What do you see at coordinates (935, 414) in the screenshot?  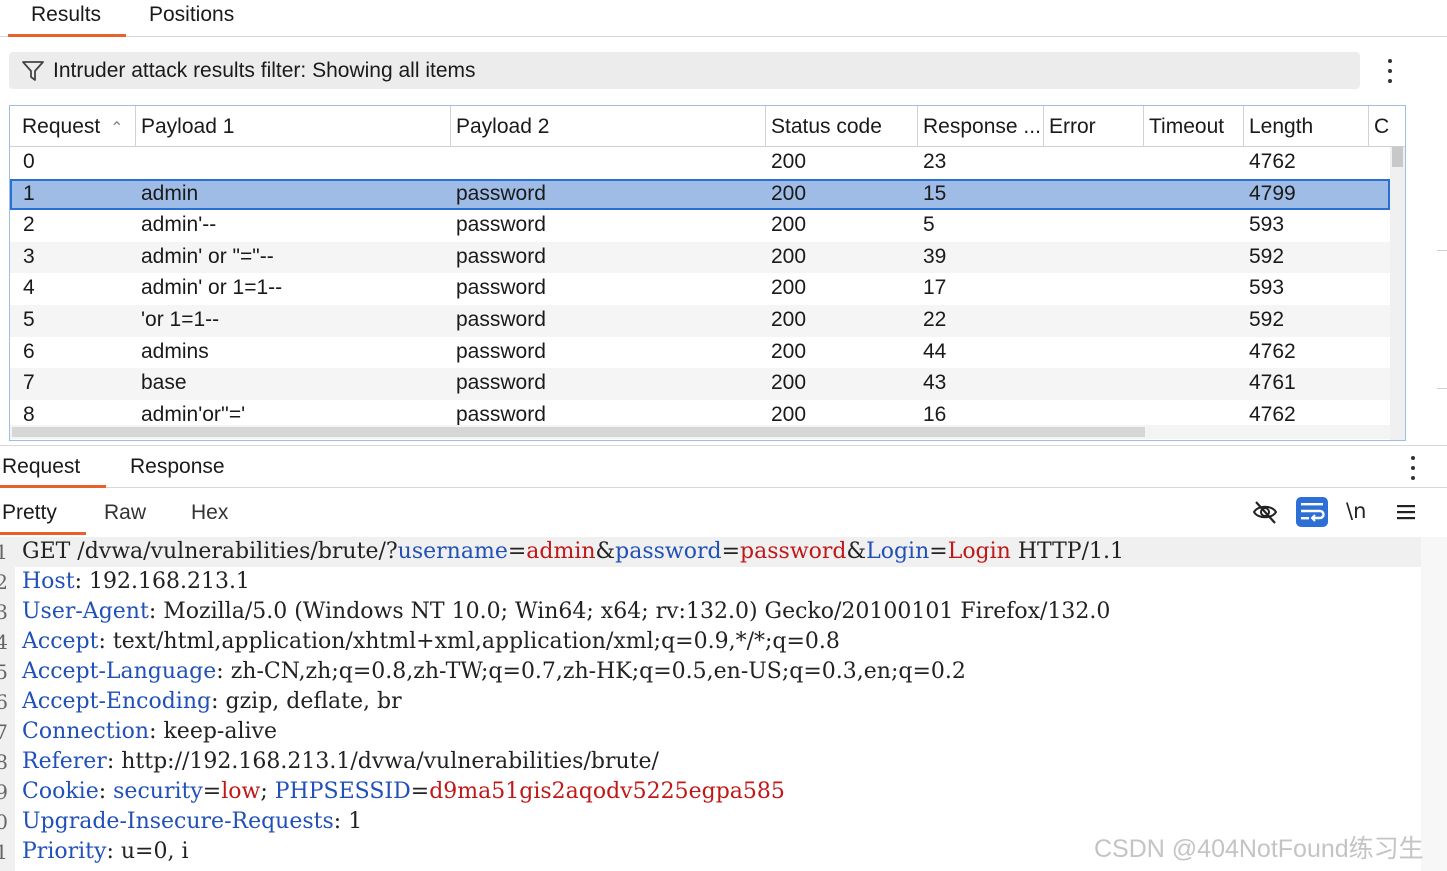 I see `table-cell: 16` at bounding box center [935, 414].